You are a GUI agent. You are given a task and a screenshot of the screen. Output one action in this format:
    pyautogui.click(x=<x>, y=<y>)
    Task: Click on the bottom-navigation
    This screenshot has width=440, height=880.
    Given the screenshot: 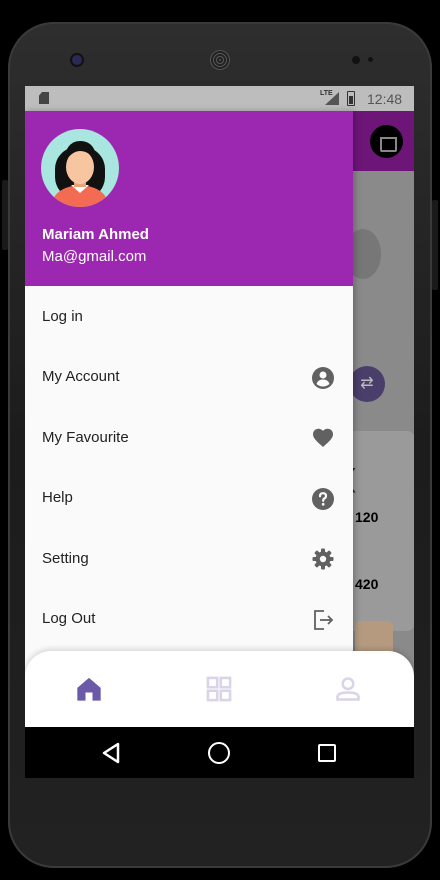 What is the action you would take?
    pyautogui.click(x=219, y=689)
    